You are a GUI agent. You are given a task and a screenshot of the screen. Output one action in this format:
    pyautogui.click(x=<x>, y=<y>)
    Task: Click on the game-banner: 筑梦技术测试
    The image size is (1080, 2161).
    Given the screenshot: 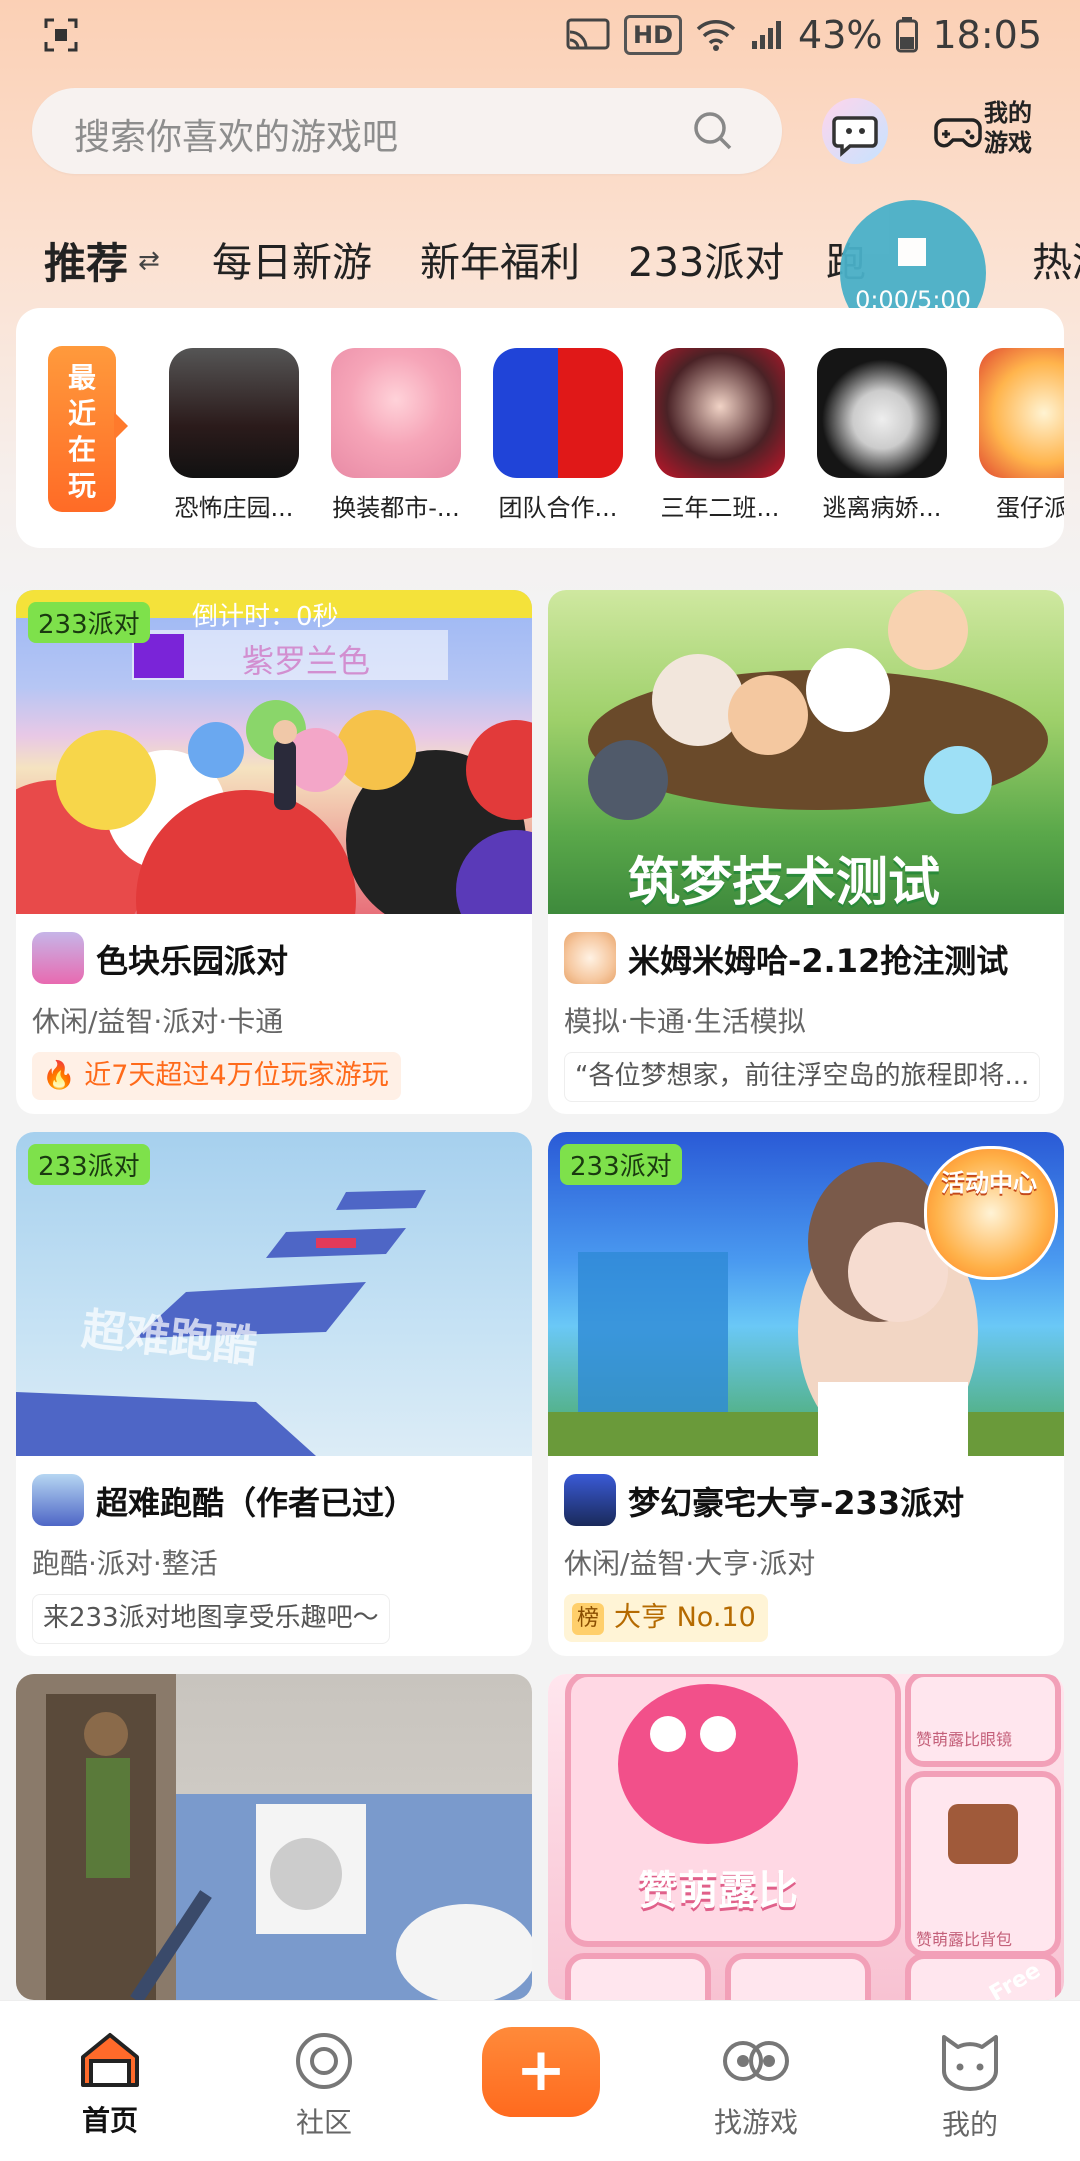 What is the action you would take?
    pyautogui.click(x=806, y=752)
    